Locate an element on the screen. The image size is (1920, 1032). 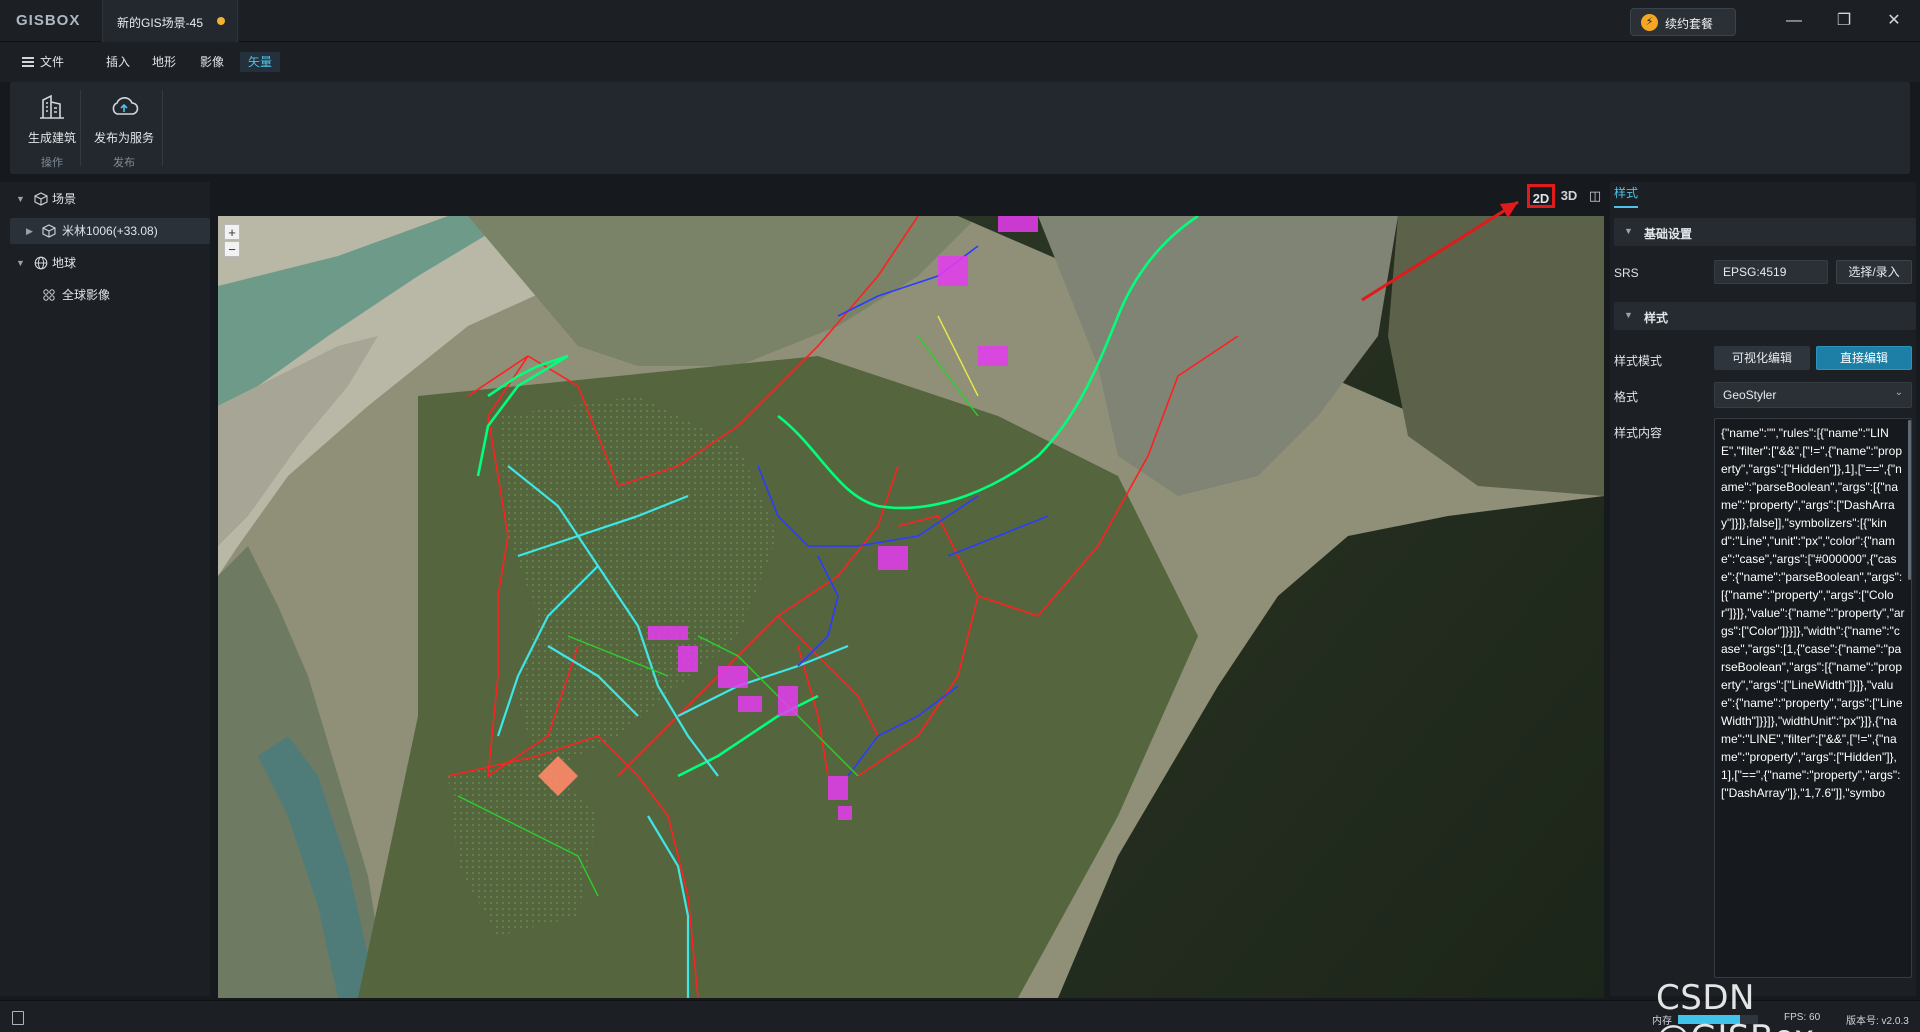
scene-tree-panel: ▼ 场景 ▶ 米林1006(+33.08) ▼ 地球 全球影像 is located at coordinates (105, 589).